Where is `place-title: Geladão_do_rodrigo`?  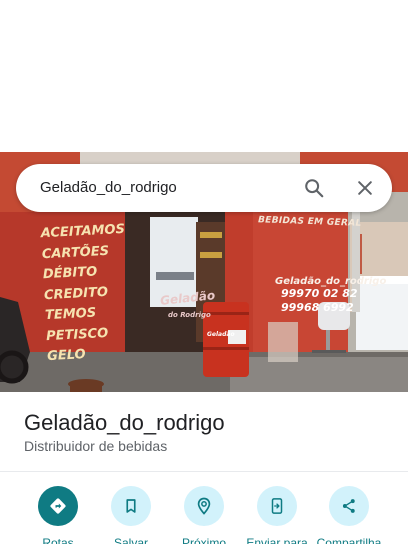 place-title: Geladão_do_rodrigo is located at coordinates (124, 422).